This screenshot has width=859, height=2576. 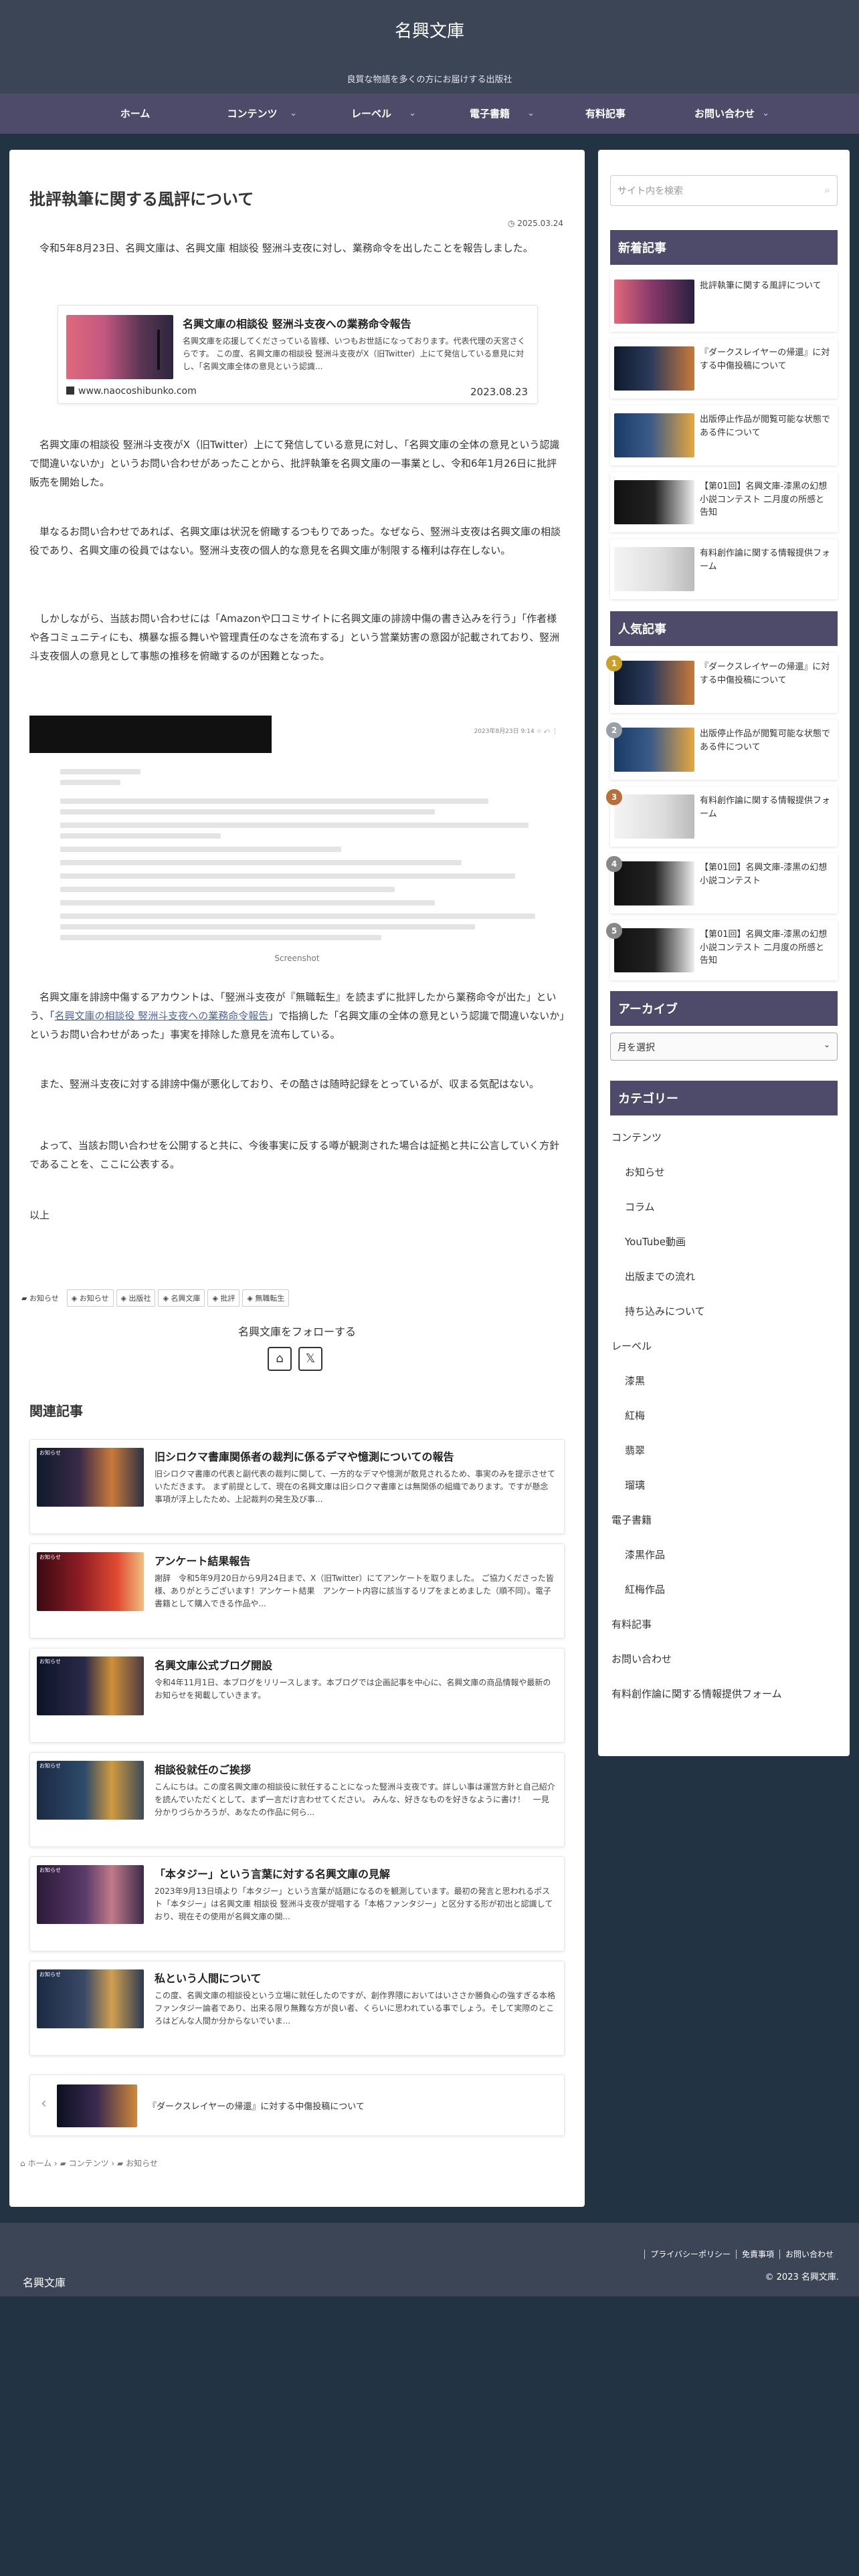 I want to click on popular-post-item: 2 出版停止作品が閲覧可能な状態である件について, so click(x=722, y=750).